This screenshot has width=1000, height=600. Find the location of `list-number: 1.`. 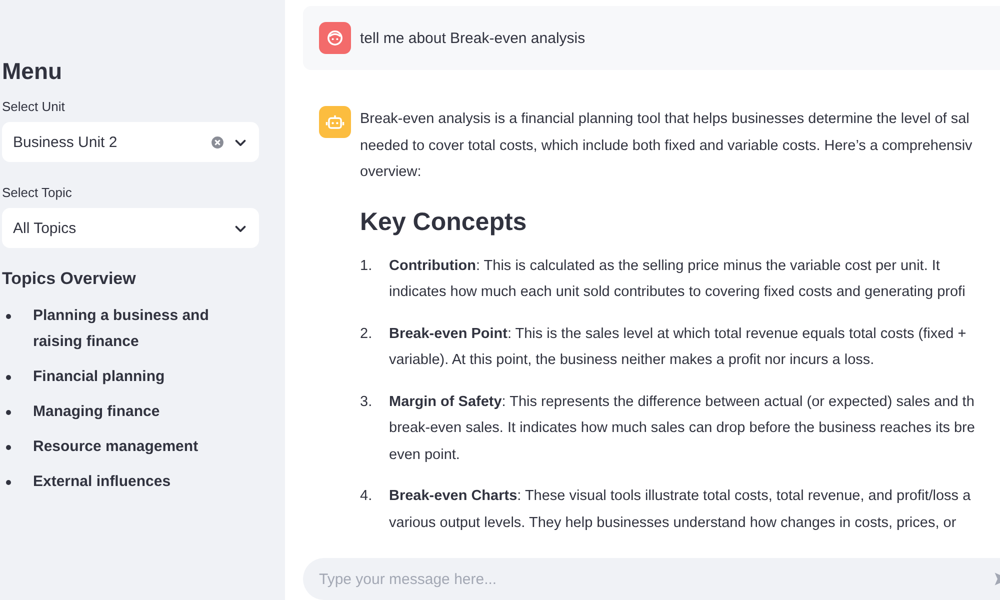

list-number: 1. is located at coordinates (367, 266).